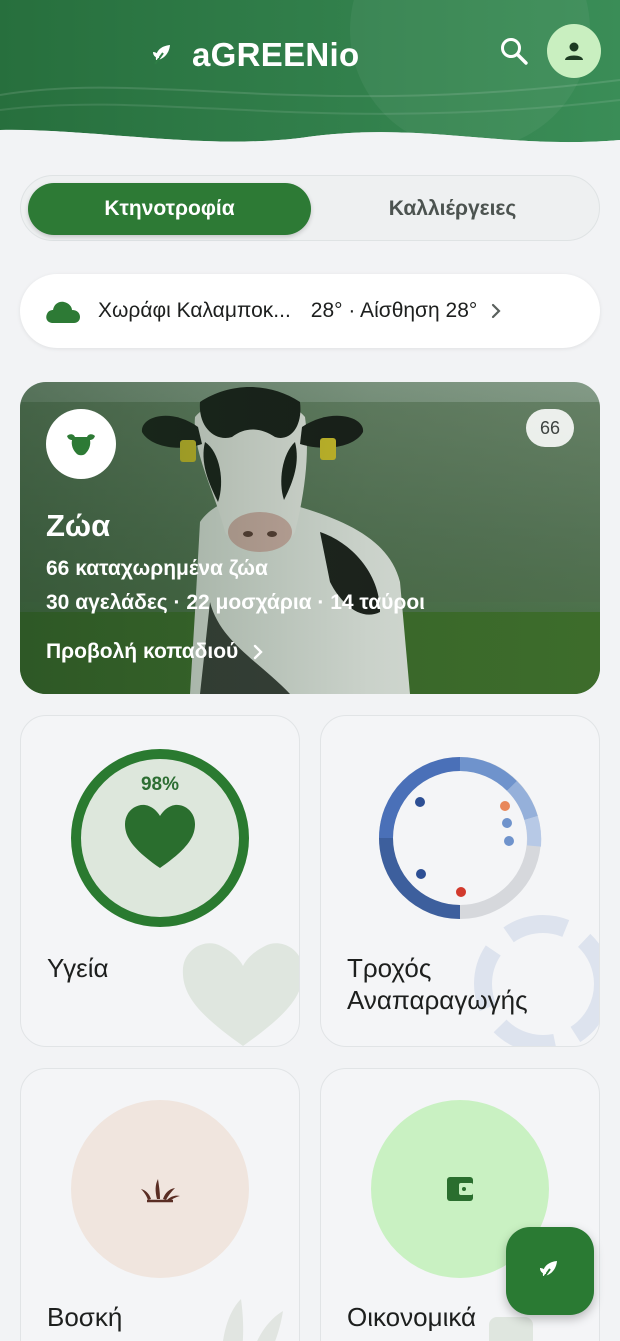 This screenshot has height=1341, width=620. What do you see at coordinates (276, 54) in the screenshot?
I see `app-name: aGREENio` at bounding box center [276, 54].